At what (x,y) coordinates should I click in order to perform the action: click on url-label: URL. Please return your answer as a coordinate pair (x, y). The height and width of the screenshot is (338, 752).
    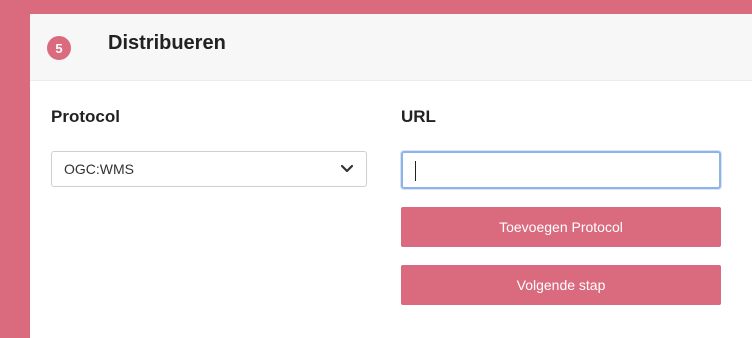
    Looking at the image, I should click on (418, 116).